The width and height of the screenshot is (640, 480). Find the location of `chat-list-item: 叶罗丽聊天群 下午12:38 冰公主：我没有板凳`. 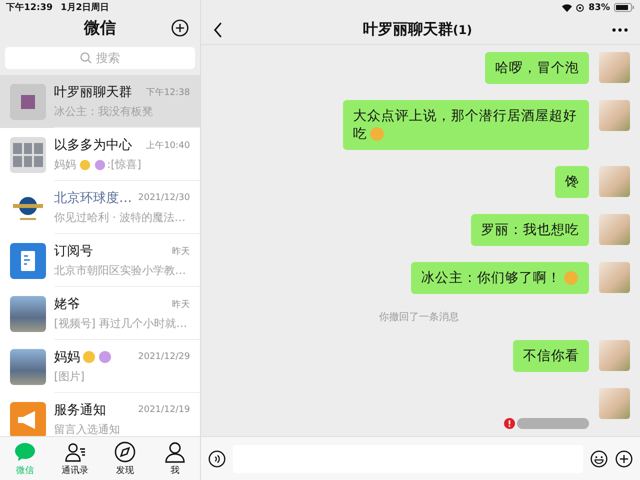

chat-list-item: 叶罗丽聊天群 下午12:38 冰公主：我没有板凳 is located at coordinates (100, 101).